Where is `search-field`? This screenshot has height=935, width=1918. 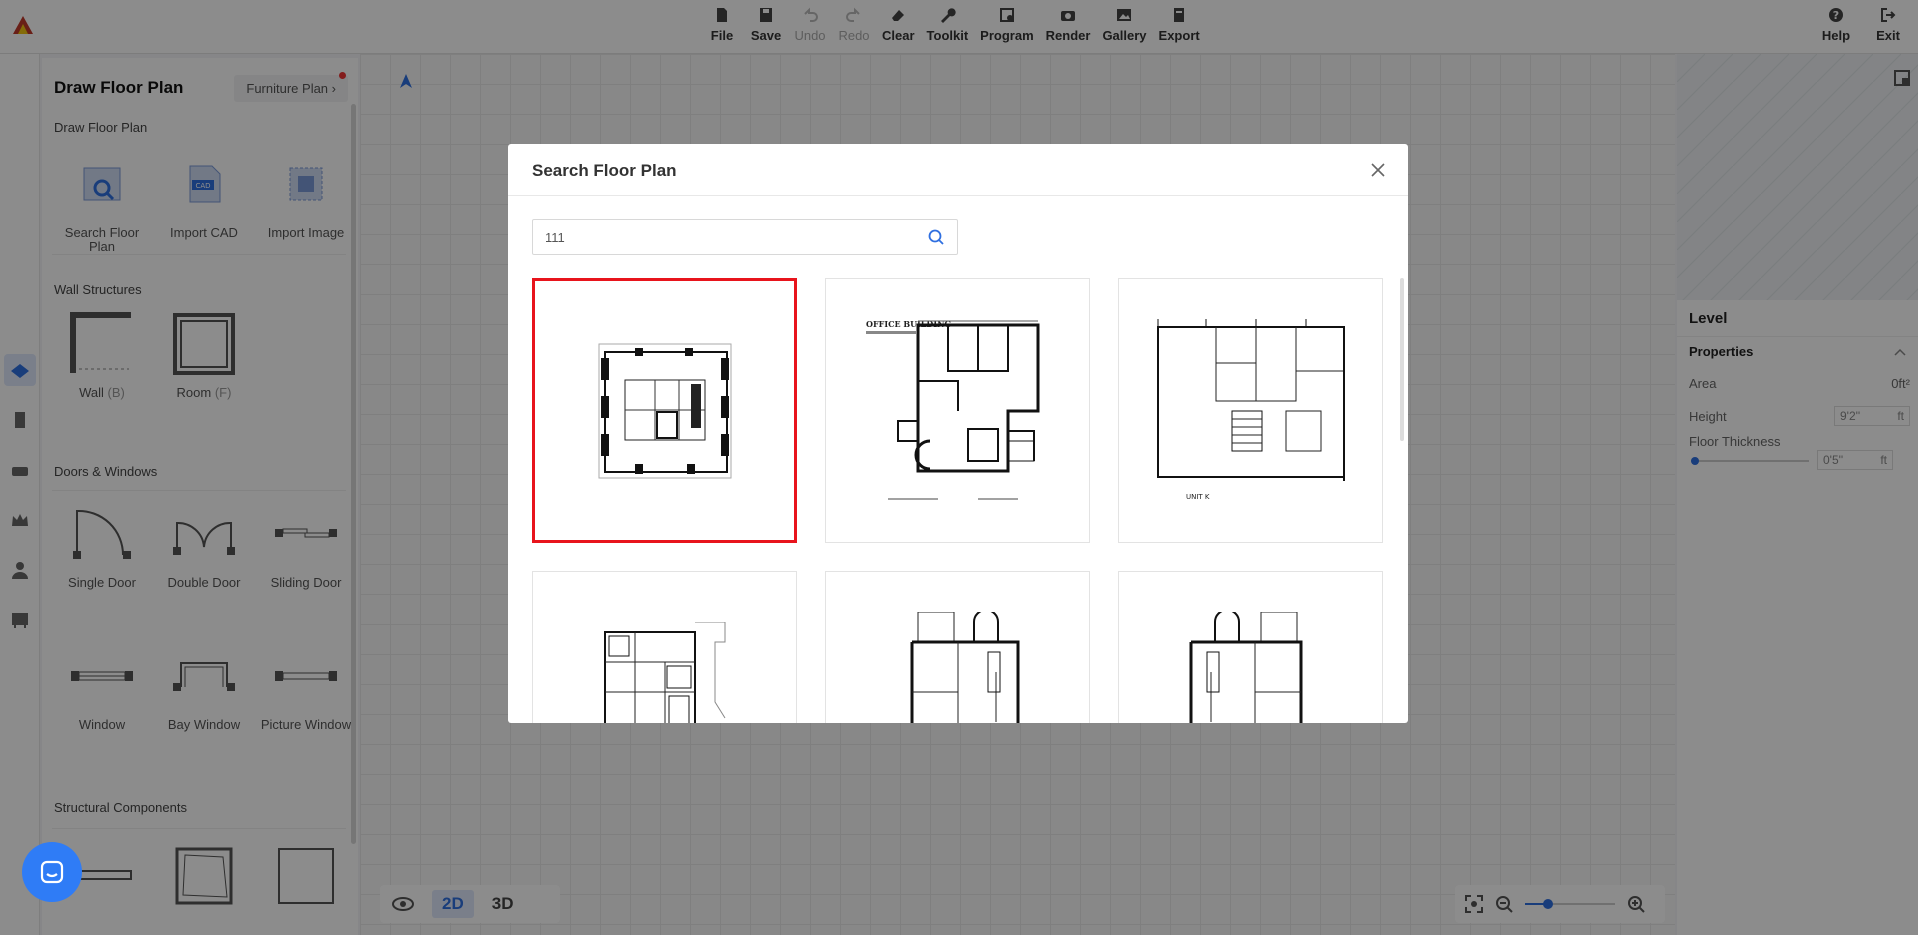 search-field is located at coordinates (745, 237).